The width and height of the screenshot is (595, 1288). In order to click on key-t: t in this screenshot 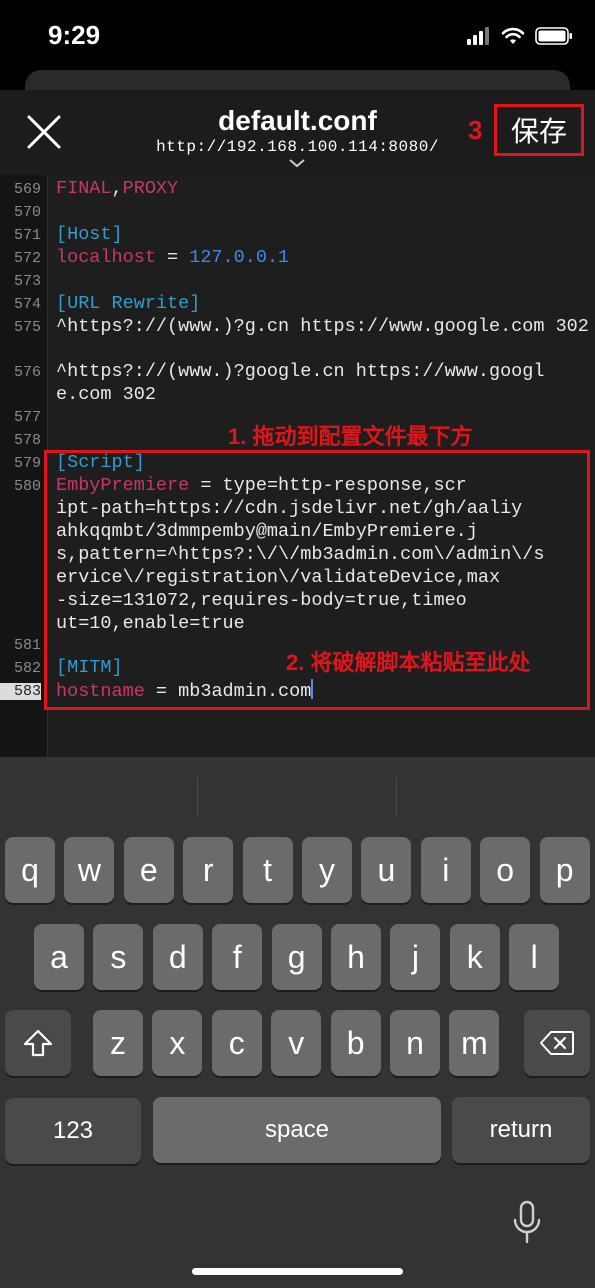, I will do `click(267, 870)`.